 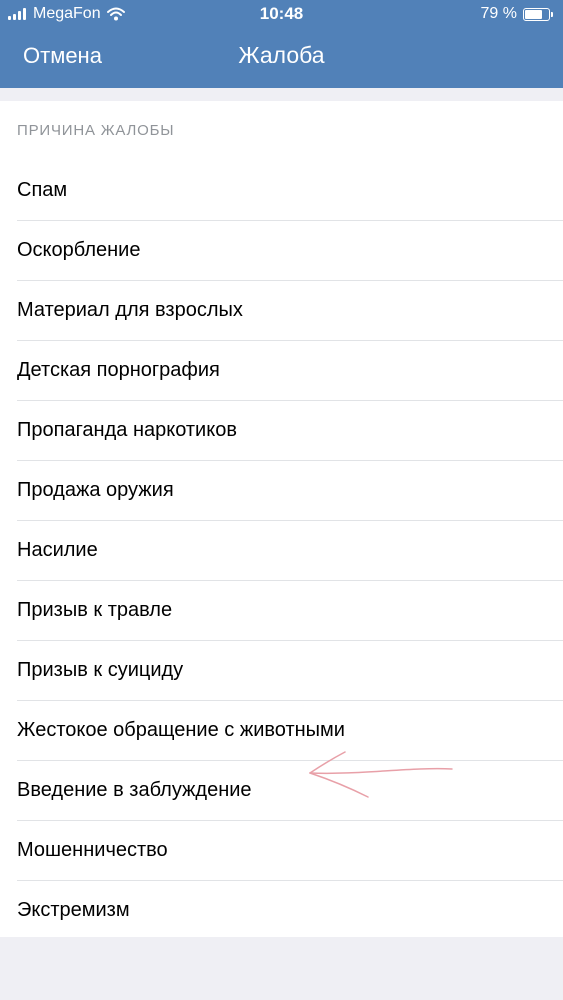 What do you see at coordinates (281, 55) in the screenshot?
I see `page-title: Жалоба` at bounding box center [281, 55].